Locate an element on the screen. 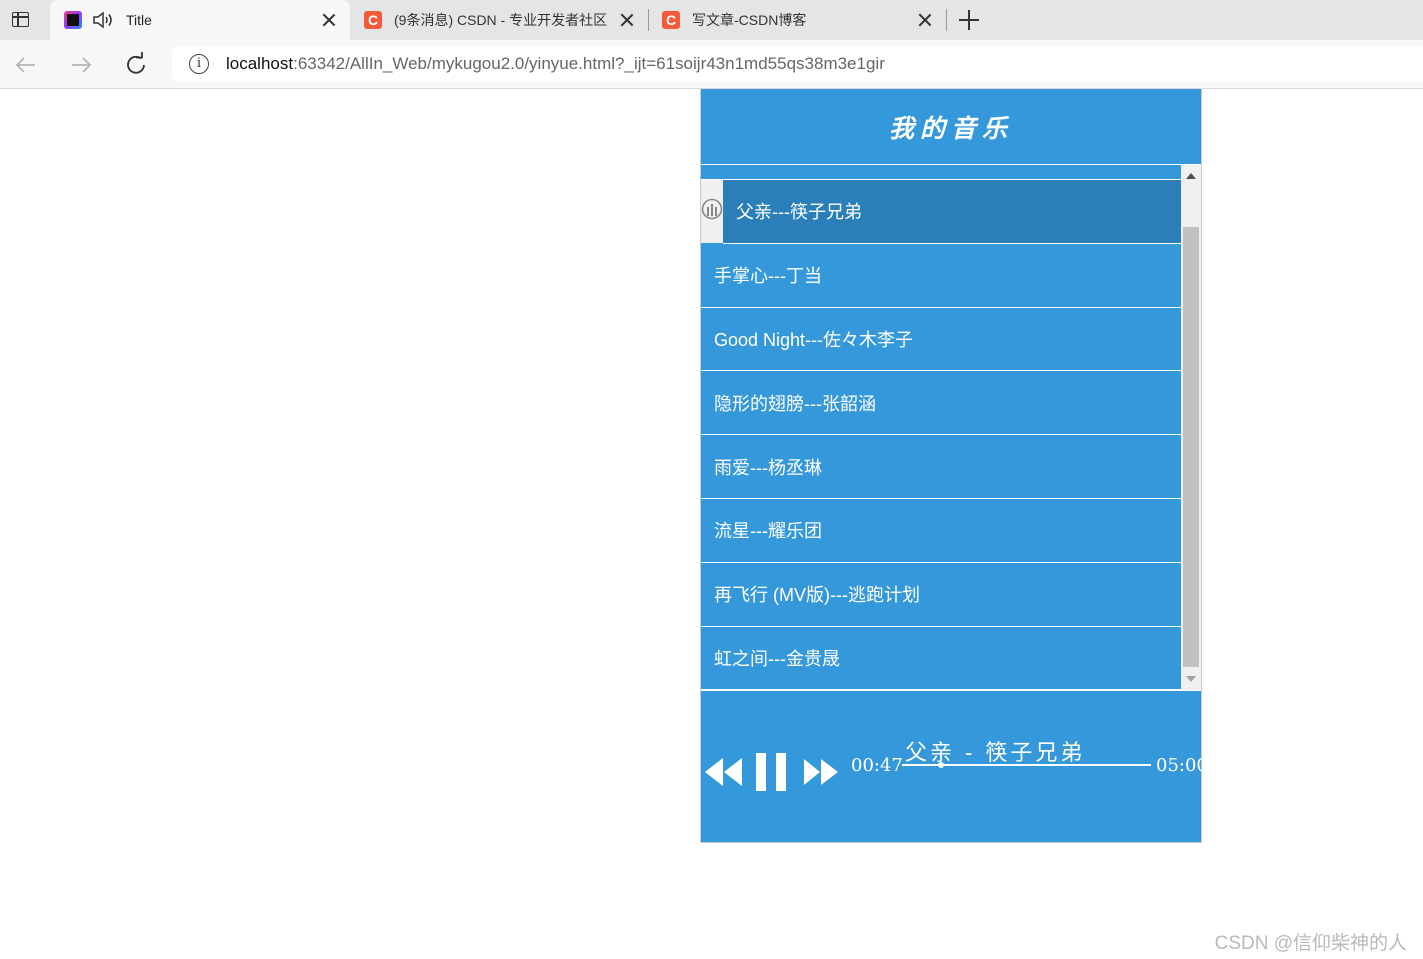  scroll-down-arrow-icon is located at coordinates (1191, 679).